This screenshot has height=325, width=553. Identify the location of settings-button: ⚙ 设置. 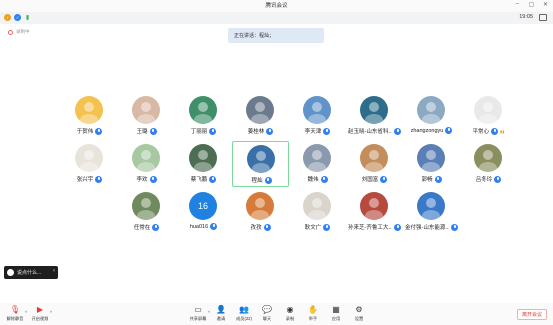
(359, 313).